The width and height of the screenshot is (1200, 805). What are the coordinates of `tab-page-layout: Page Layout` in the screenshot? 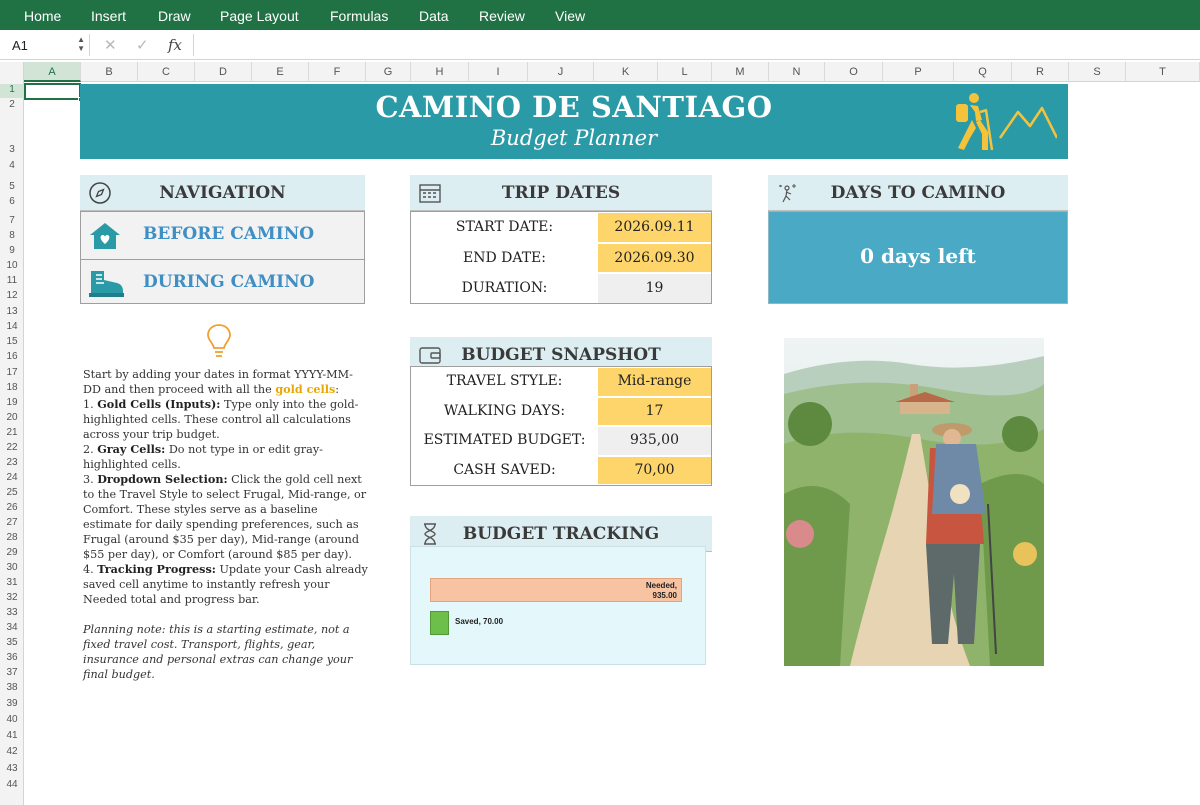 It's located at (259, 16).